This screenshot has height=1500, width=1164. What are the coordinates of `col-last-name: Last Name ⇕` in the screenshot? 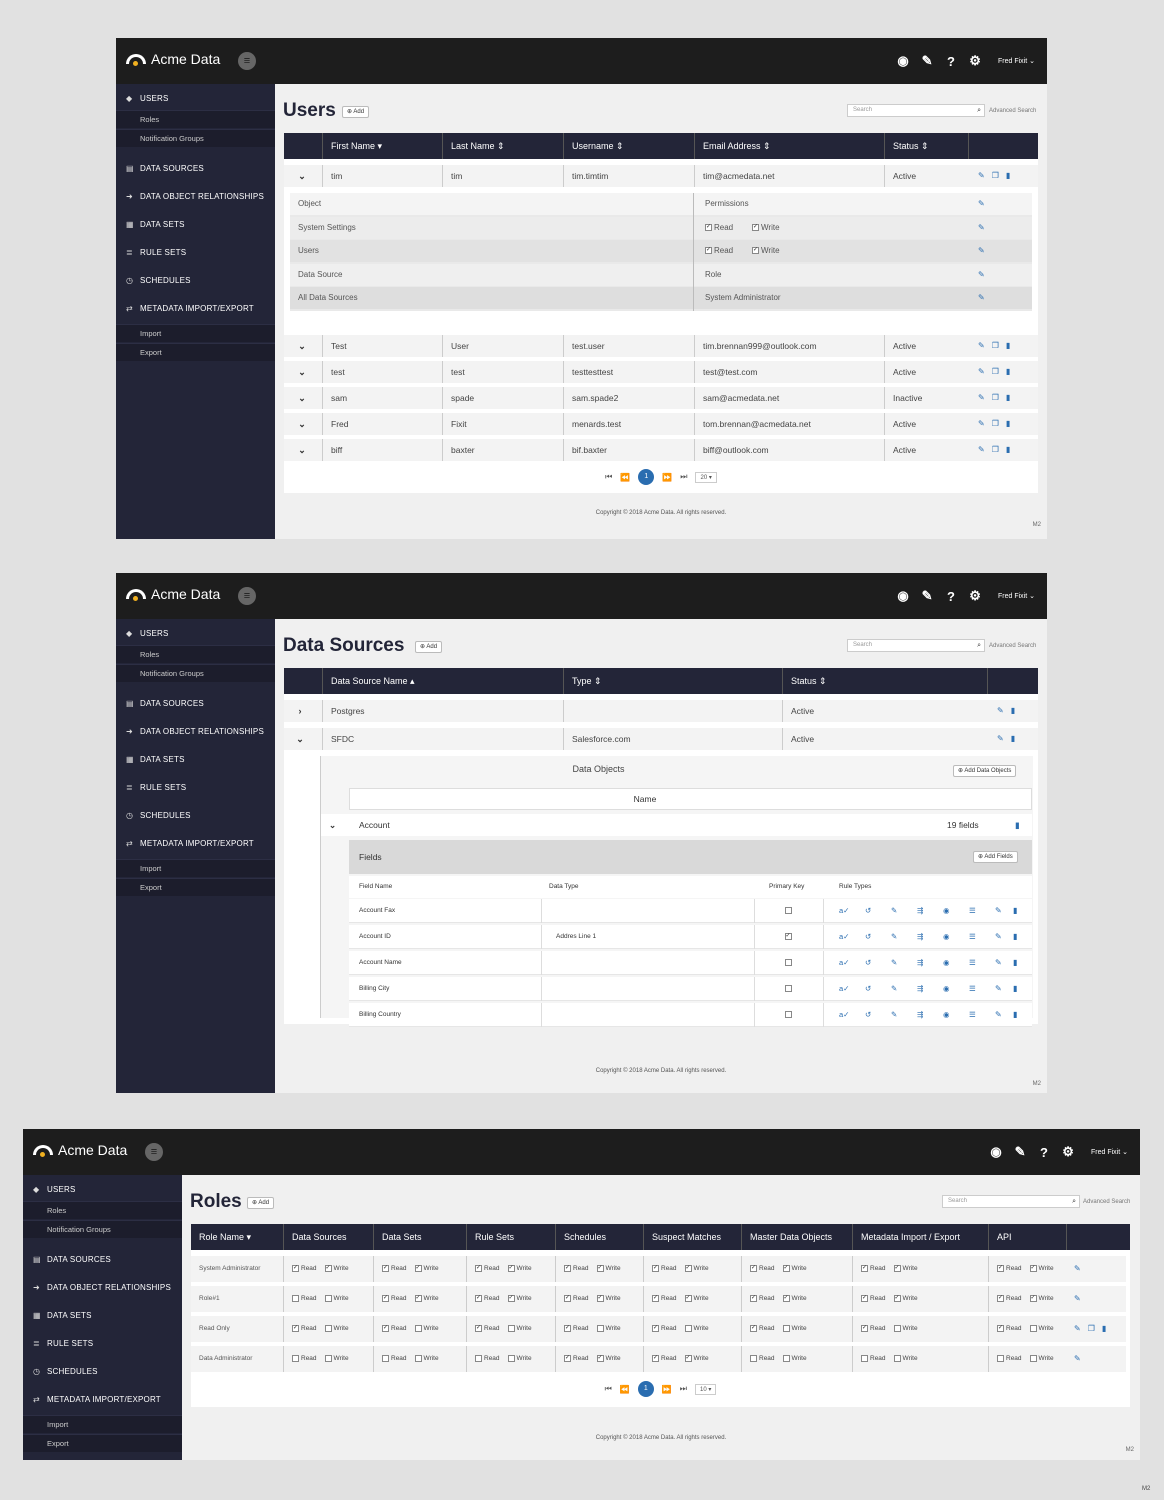 It's located at (502, 146).